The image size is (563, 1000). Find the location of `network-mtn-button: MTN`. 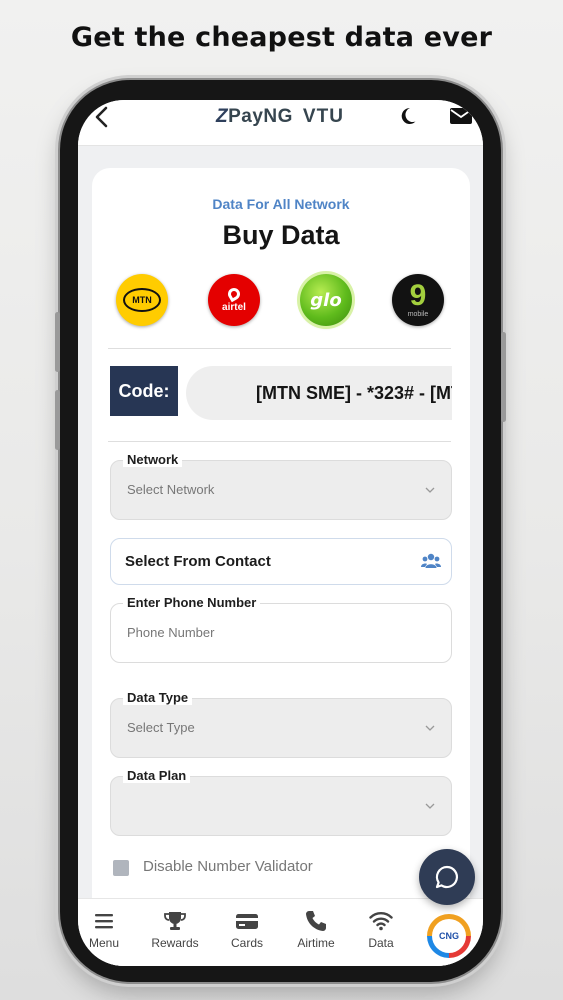

network-mtn-button: MTN is located at coordinates (142, 300).